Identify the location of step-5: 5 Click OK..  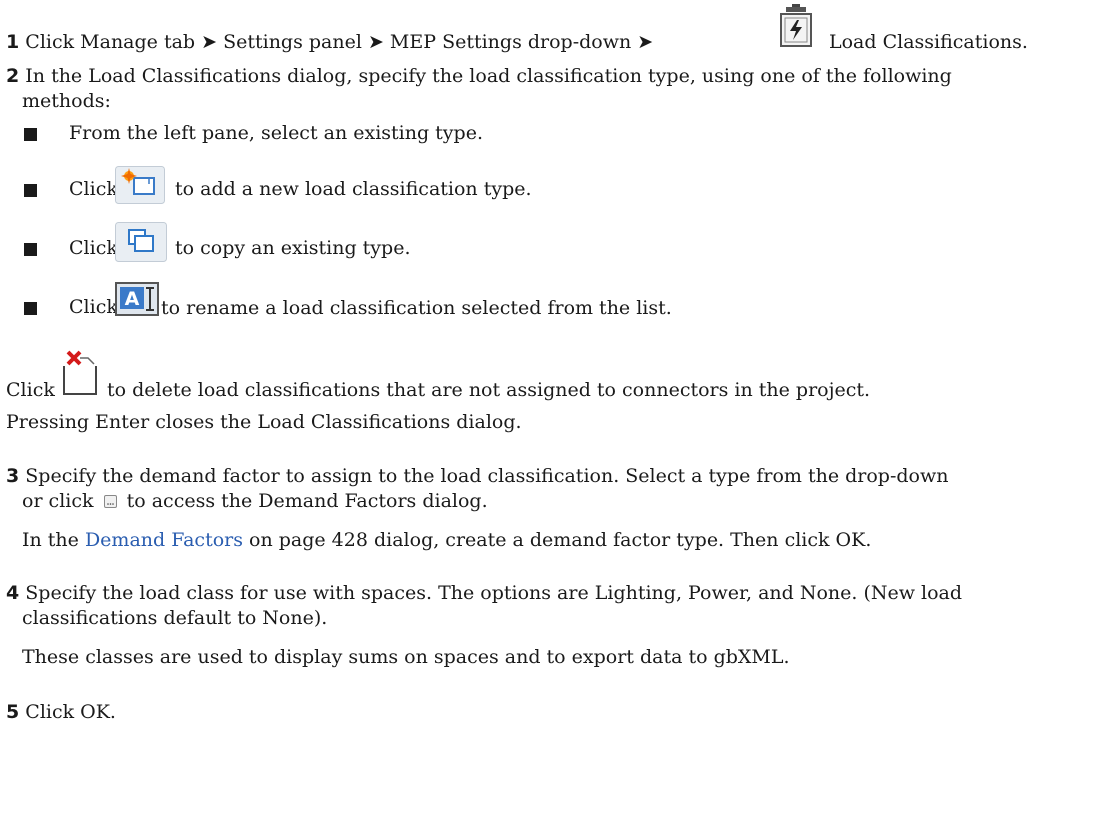
(61, 712).